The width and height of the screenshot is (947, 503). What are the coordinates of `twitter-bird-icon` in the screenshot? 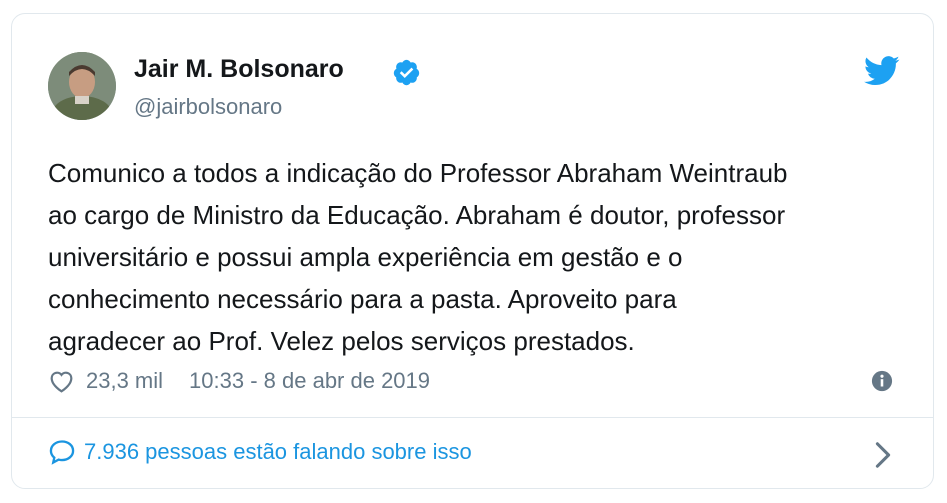 It's located at (882, 71).